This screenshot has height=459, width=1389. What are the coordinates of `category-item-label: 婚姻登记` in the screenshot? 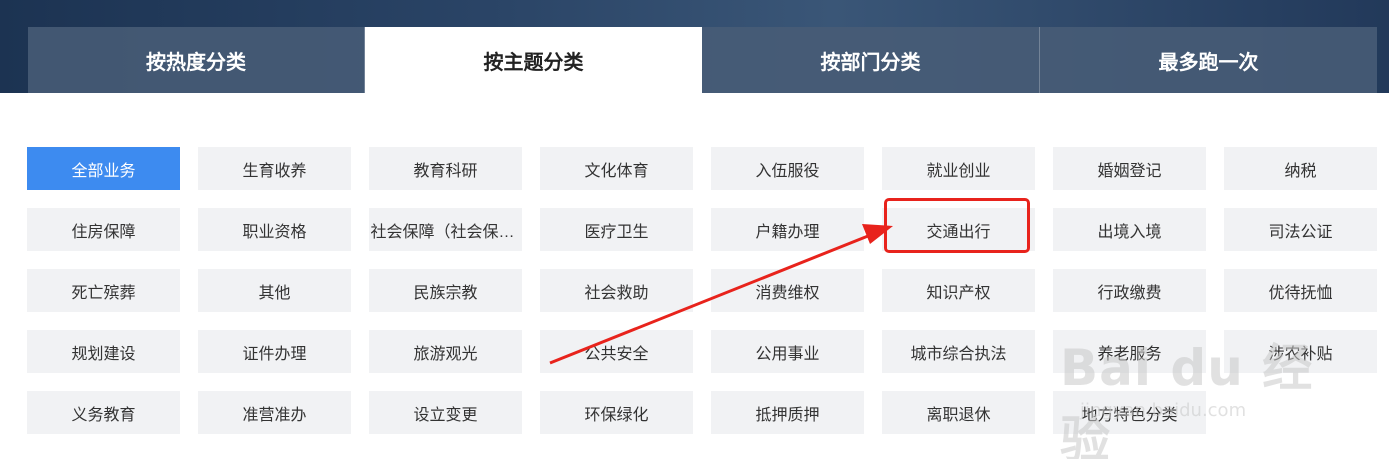 It's located at (1129, 171).